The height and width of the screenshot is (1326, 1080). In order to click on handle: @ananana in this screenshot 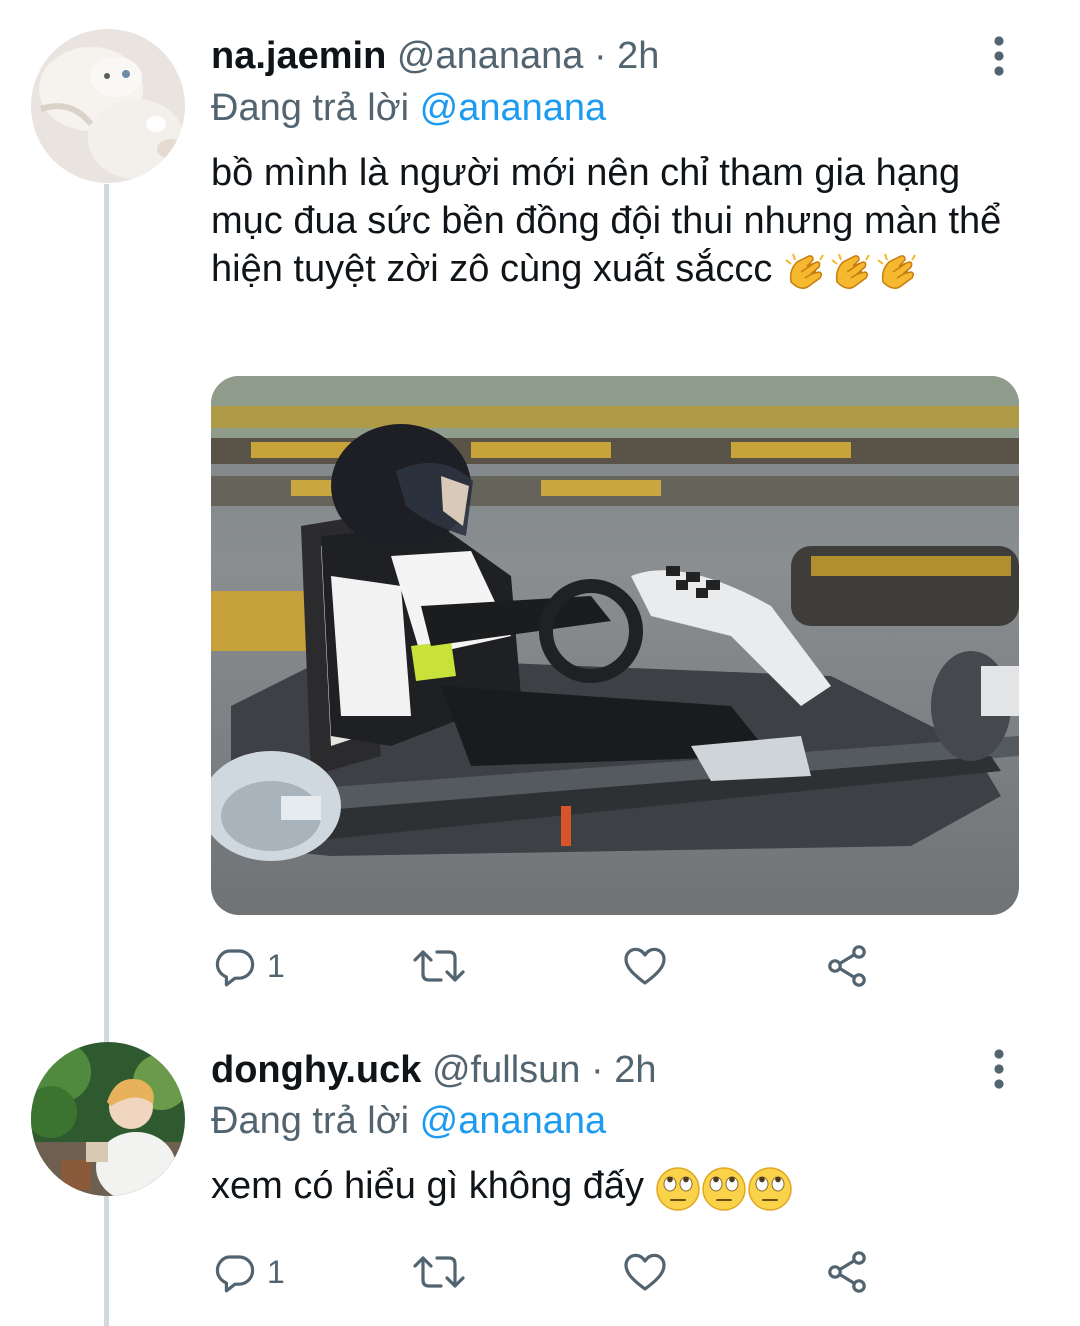, I will do `click(490, 56)`.